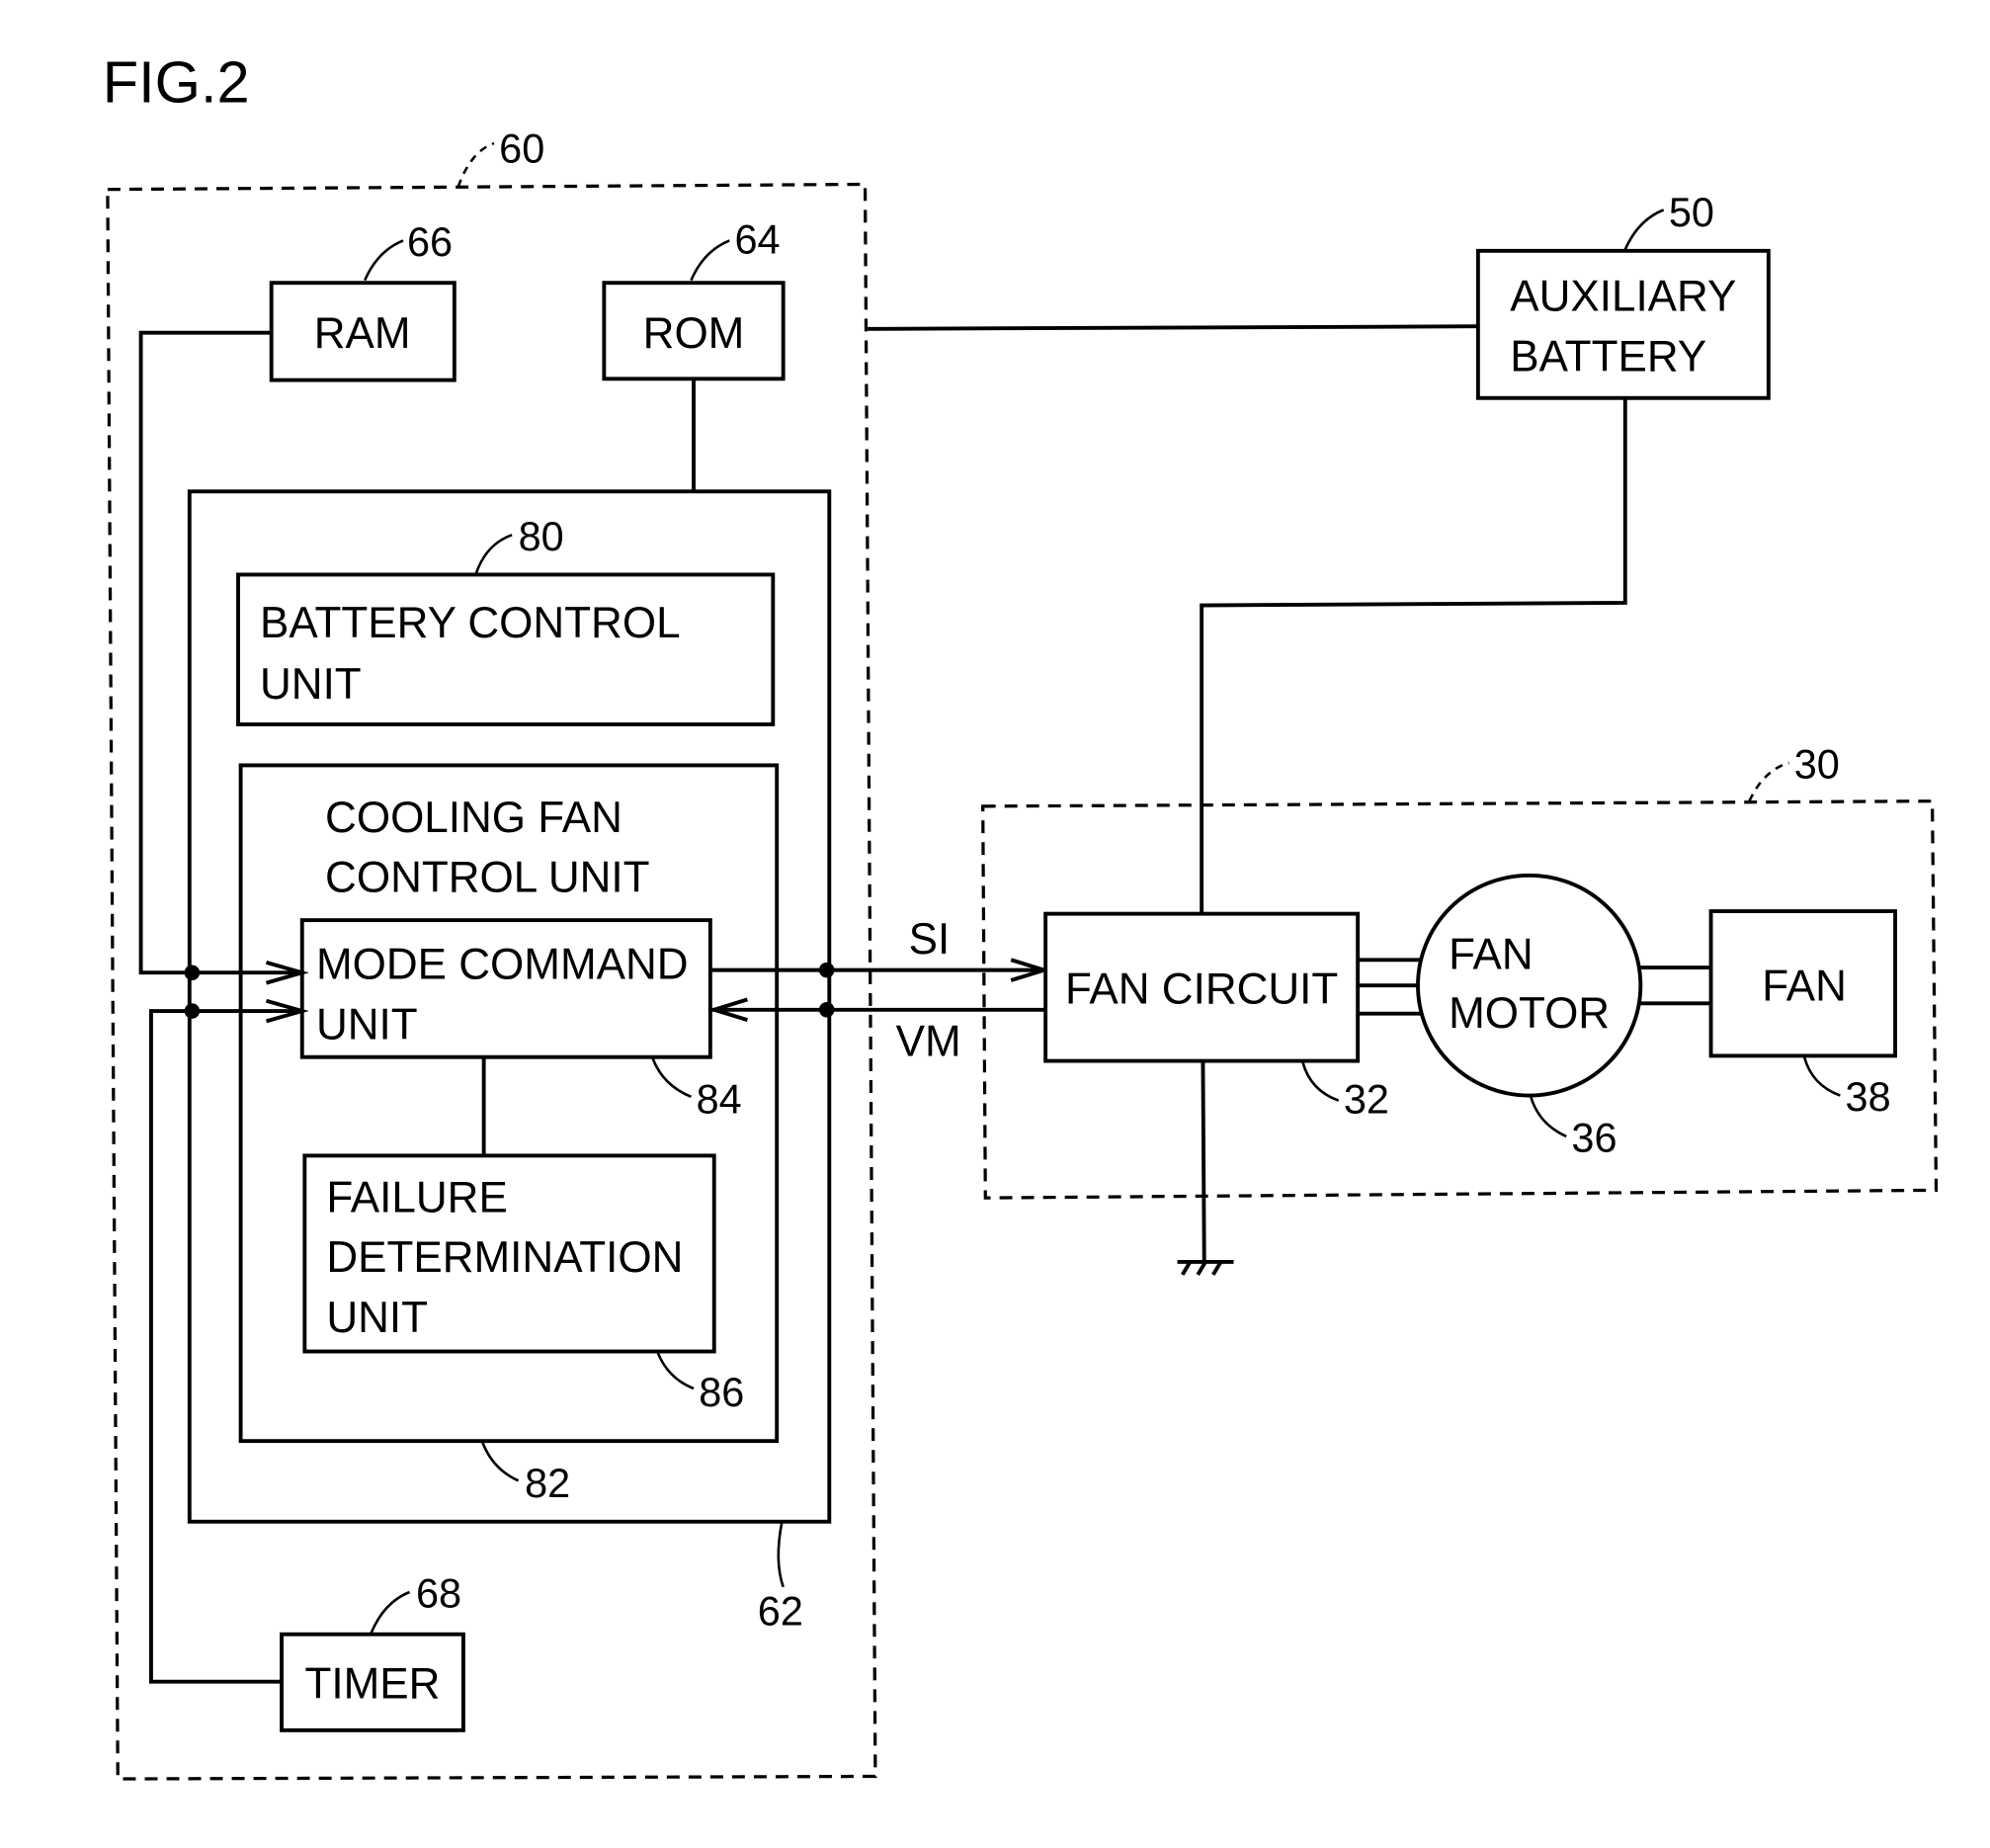 The width and height of the screenshot is (1990, 1848). I want to click on fan-circuit-block: FAN CIRCUIT 32, so click(1216, 1093).